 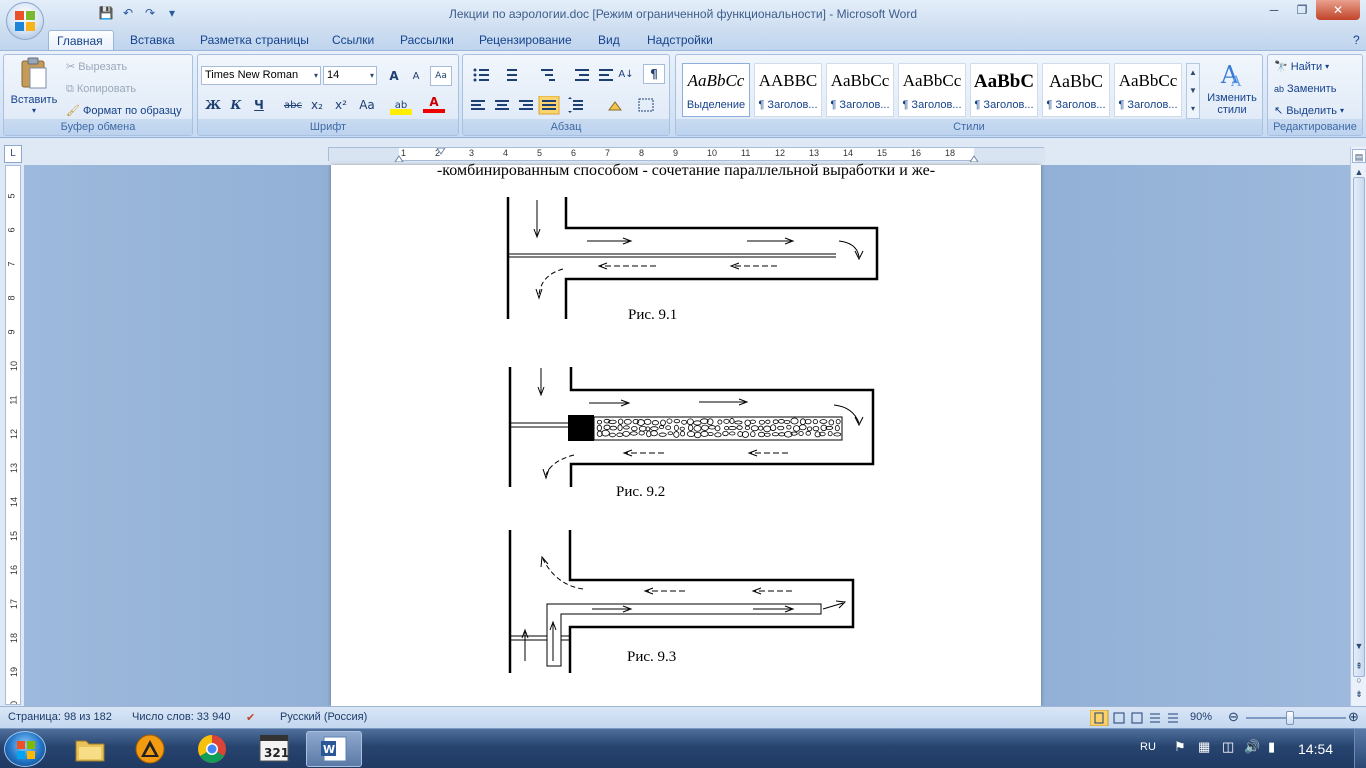 I want to click on language-indicator: Русский (Россия), so click(x=323, y=717).